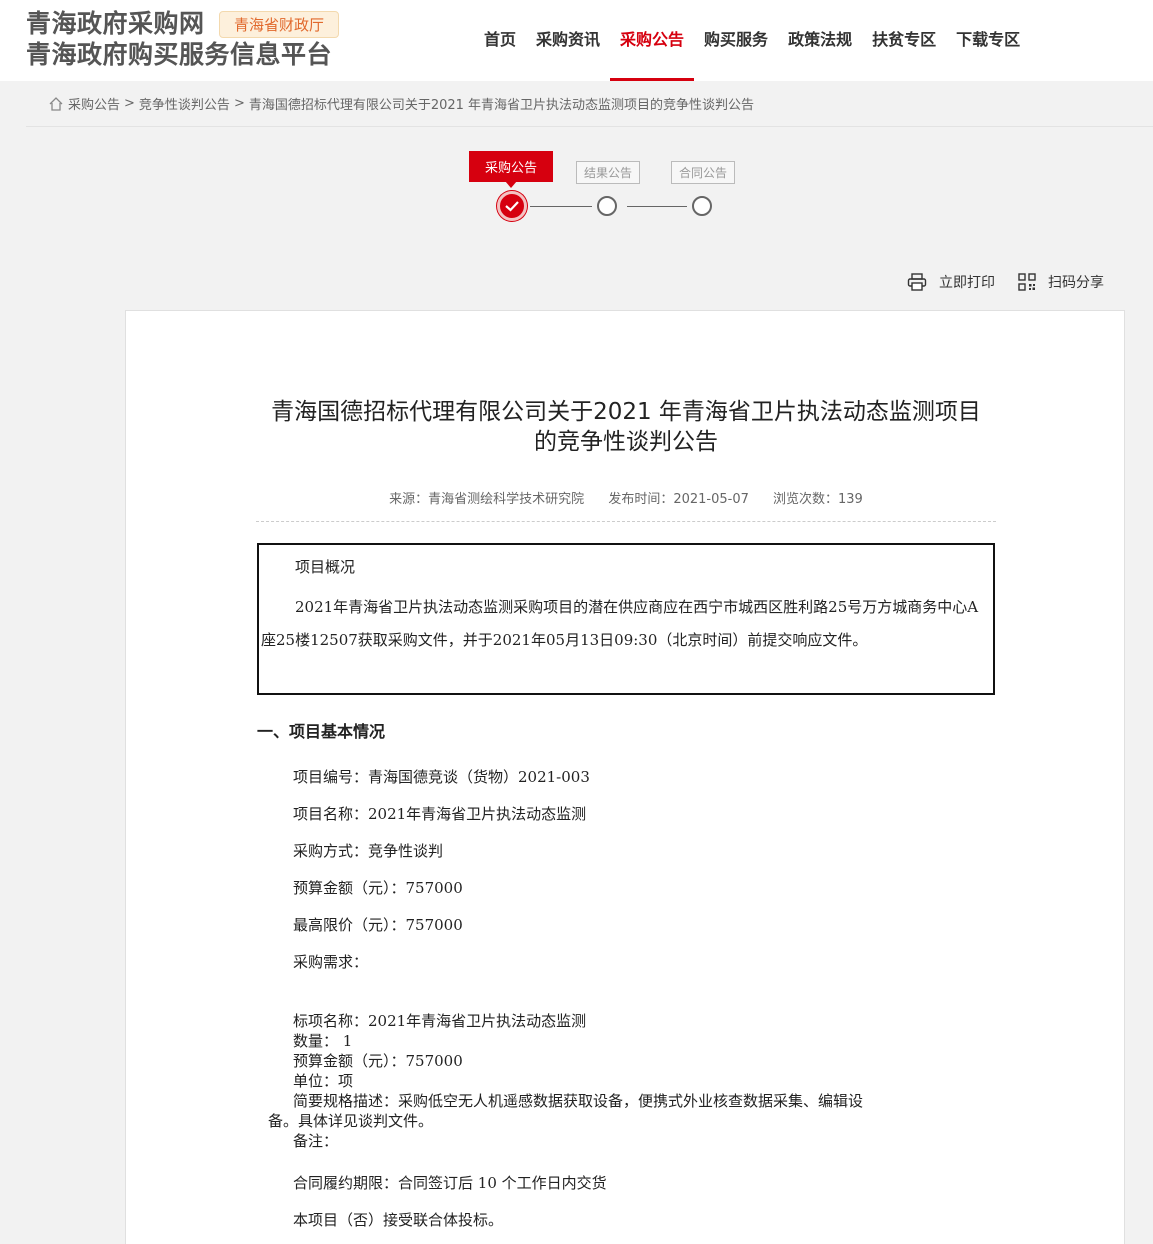 Image resolution: width=1153 pixels, height=1244 pixels. Describe the element at coordinates (487, 499) in the screenshot. I see `article-source: 来源：青海省测绘科学技术研究院` at that location.